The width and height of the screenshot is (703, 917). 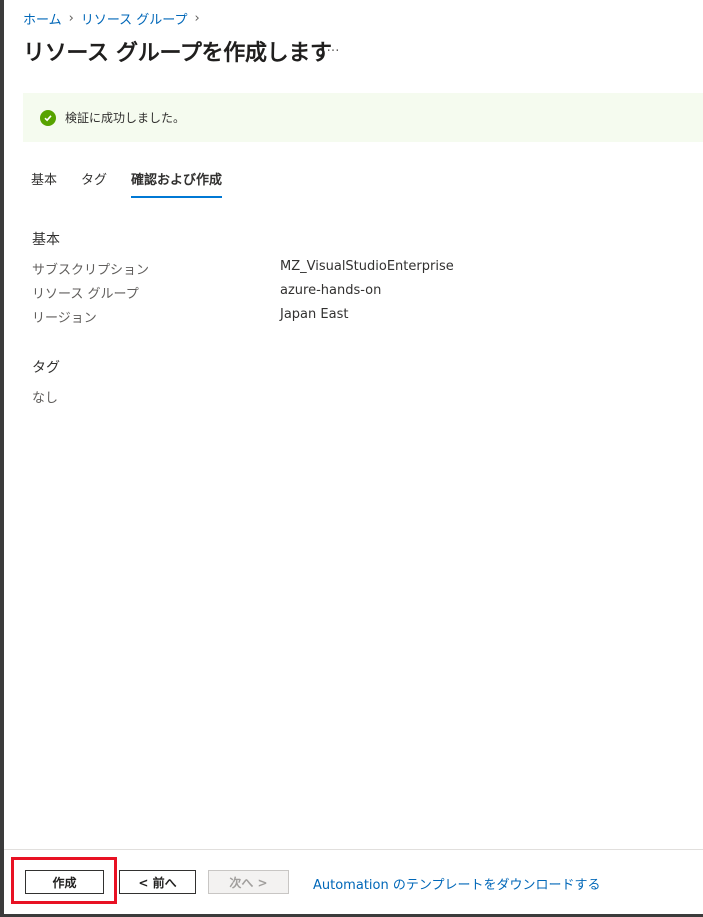 I want to click on footer-divider, so click(x=353, y=849).